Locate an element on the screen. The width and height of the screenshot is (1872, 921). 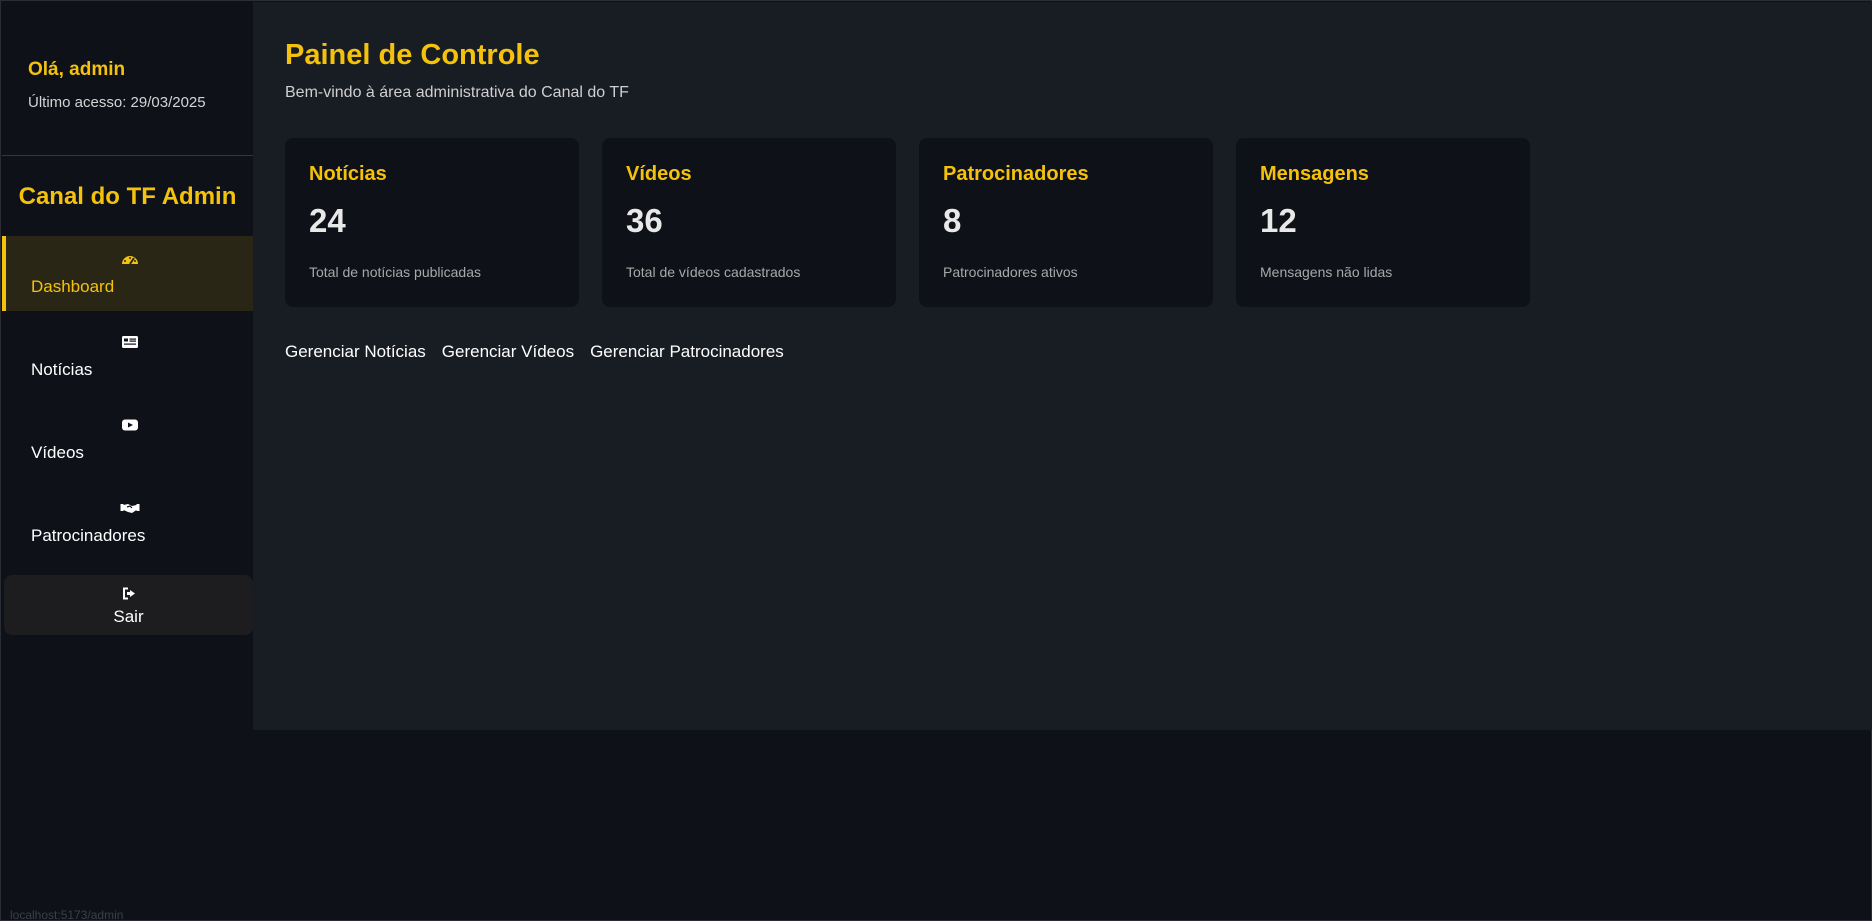
sidebar-item-label: Vídeos is located at coordinates (57, 452).